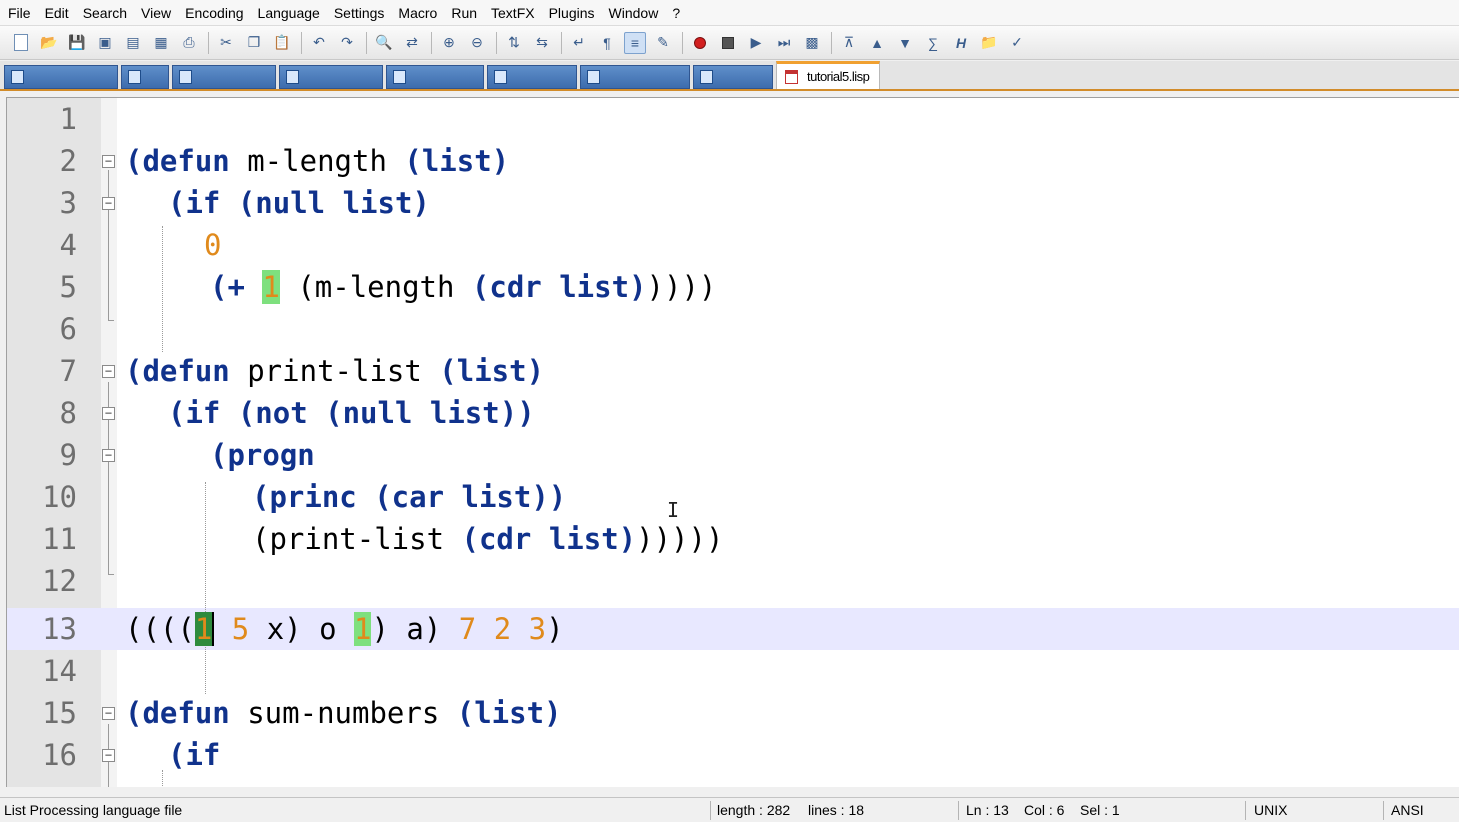 The width and height of the screenshot is (1459, 822). Describe the element at coordinates (189, 43) in the screenshot. I see `print-icon: ⎙` at that location.